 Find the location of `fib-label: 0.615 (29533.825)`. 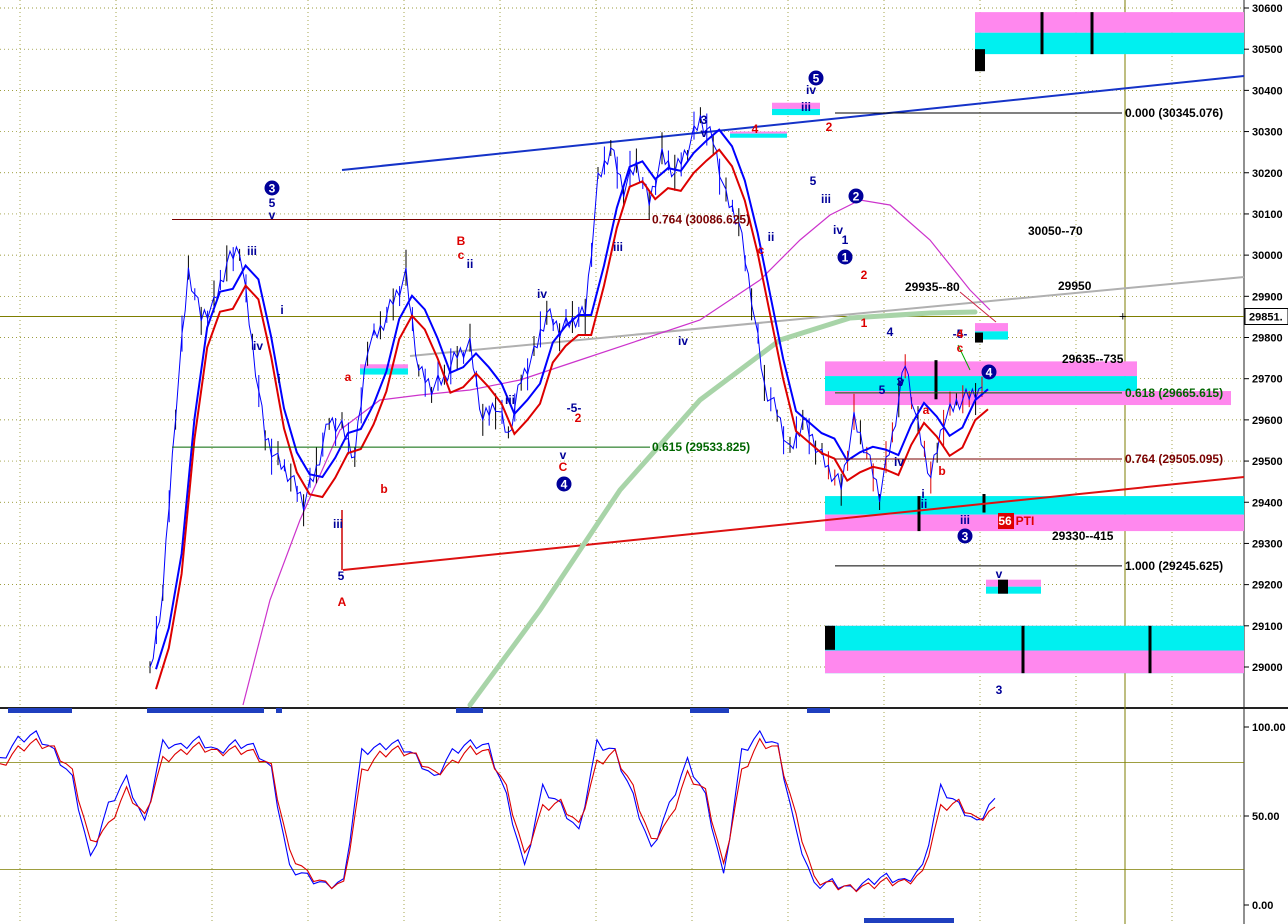

fib-label: 0.615 (29533.825) is located at coordinates (701, 447).